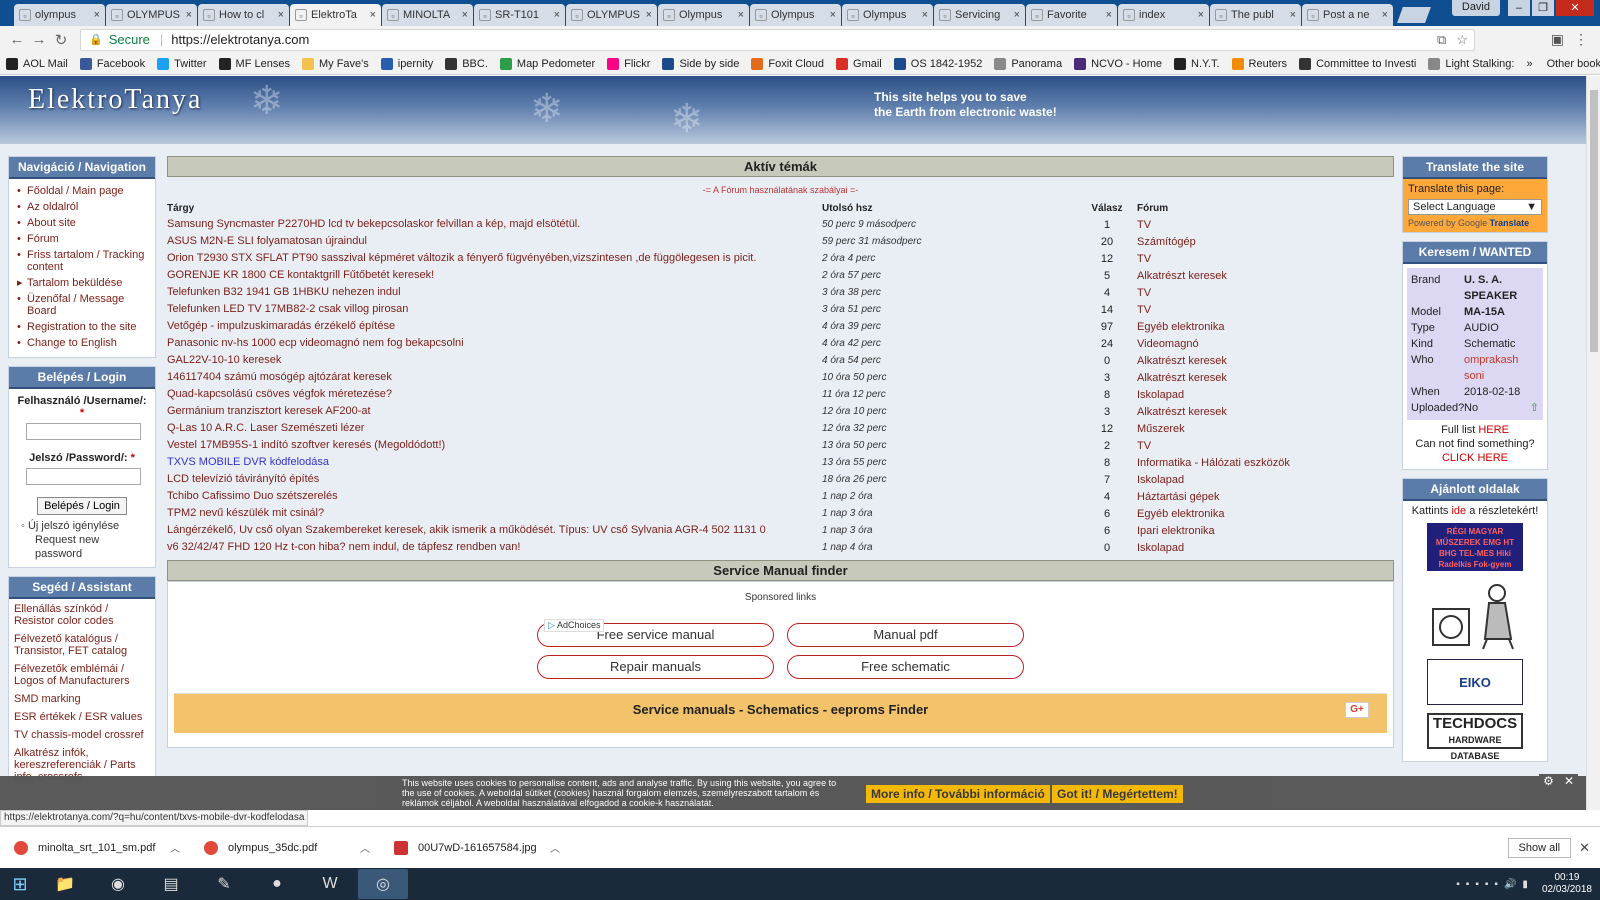 Image resolution: width=1600 pixels, height=900 pixels. What do you see at coordinates (1265, 547) in the screenshot?
I see `topic-forum-link: Iskolapad` at bounding box center [1265, 547].